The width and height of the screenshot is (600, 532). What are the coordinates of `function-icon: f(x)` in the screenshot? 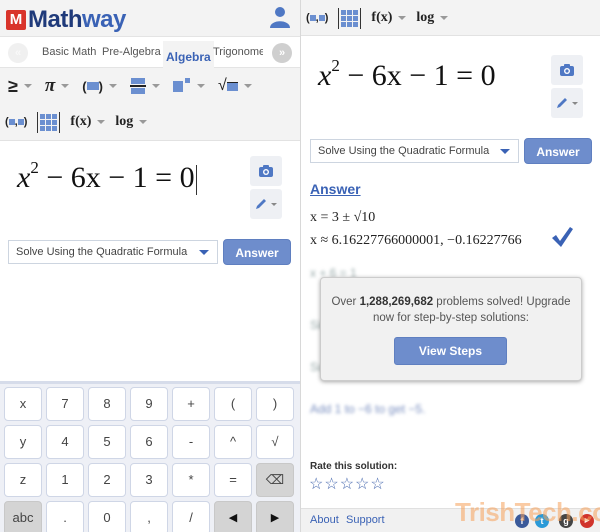 It's located at (81, 121).